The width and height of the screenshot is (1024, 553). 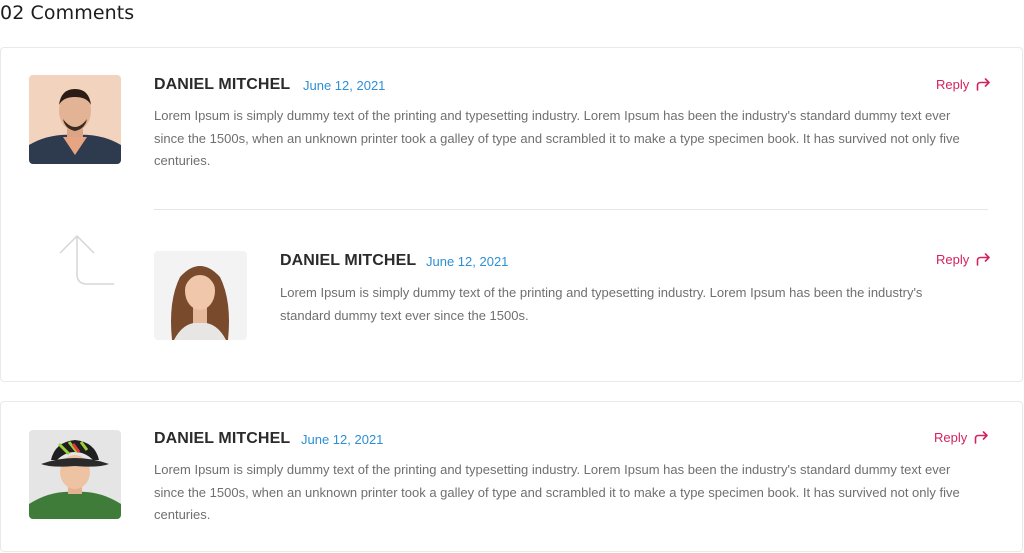 I want to click on comments-heading: 02 Comments, so click(x=67, y=13).